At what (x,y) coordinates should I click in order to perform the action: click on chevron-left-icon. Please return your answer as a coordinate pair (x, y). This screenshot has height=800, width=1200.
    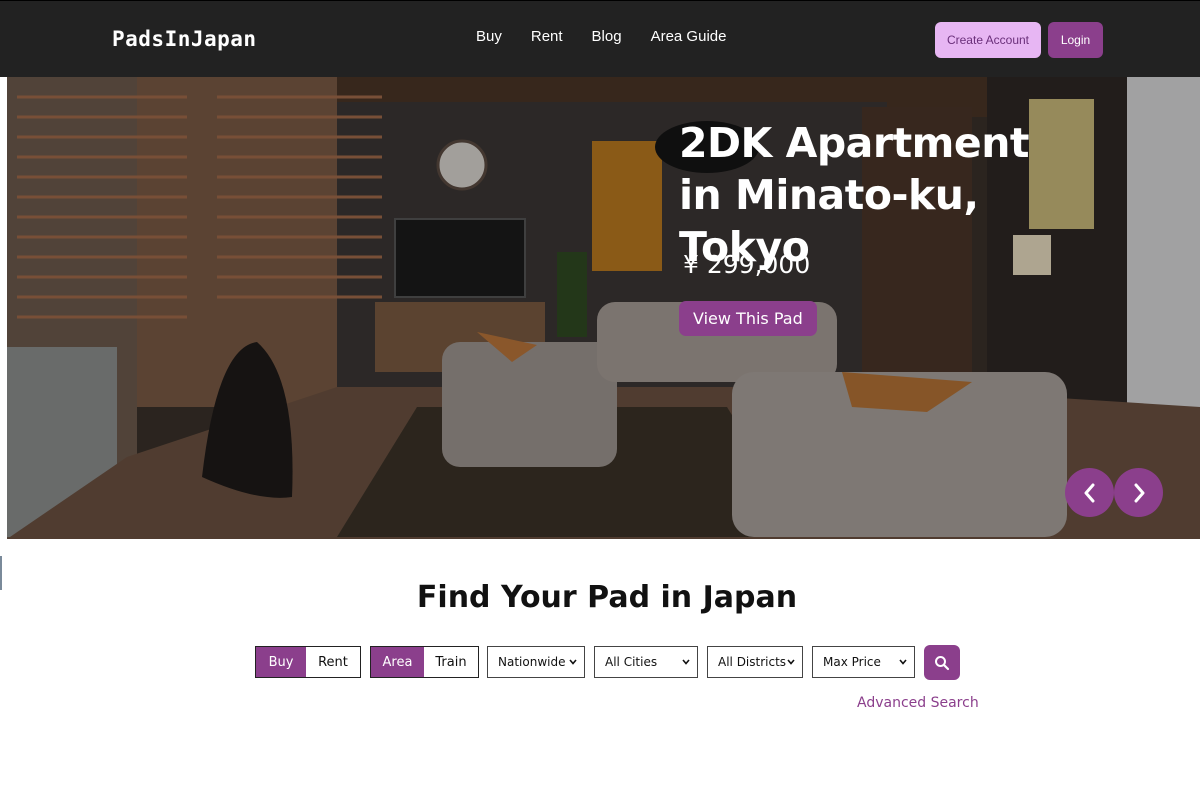
    Looking at the image, I should click on (1089, 492).